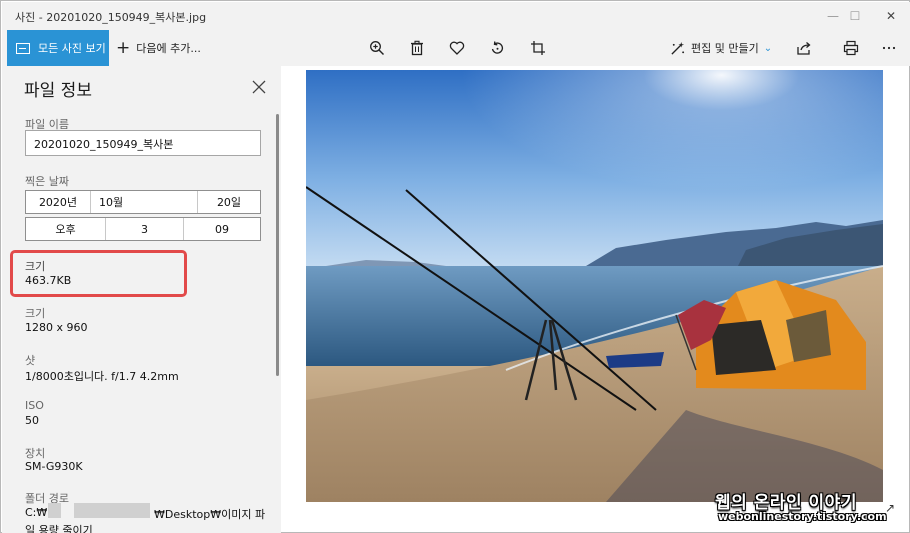  I want to click on photos-icon, so click(23, 48).